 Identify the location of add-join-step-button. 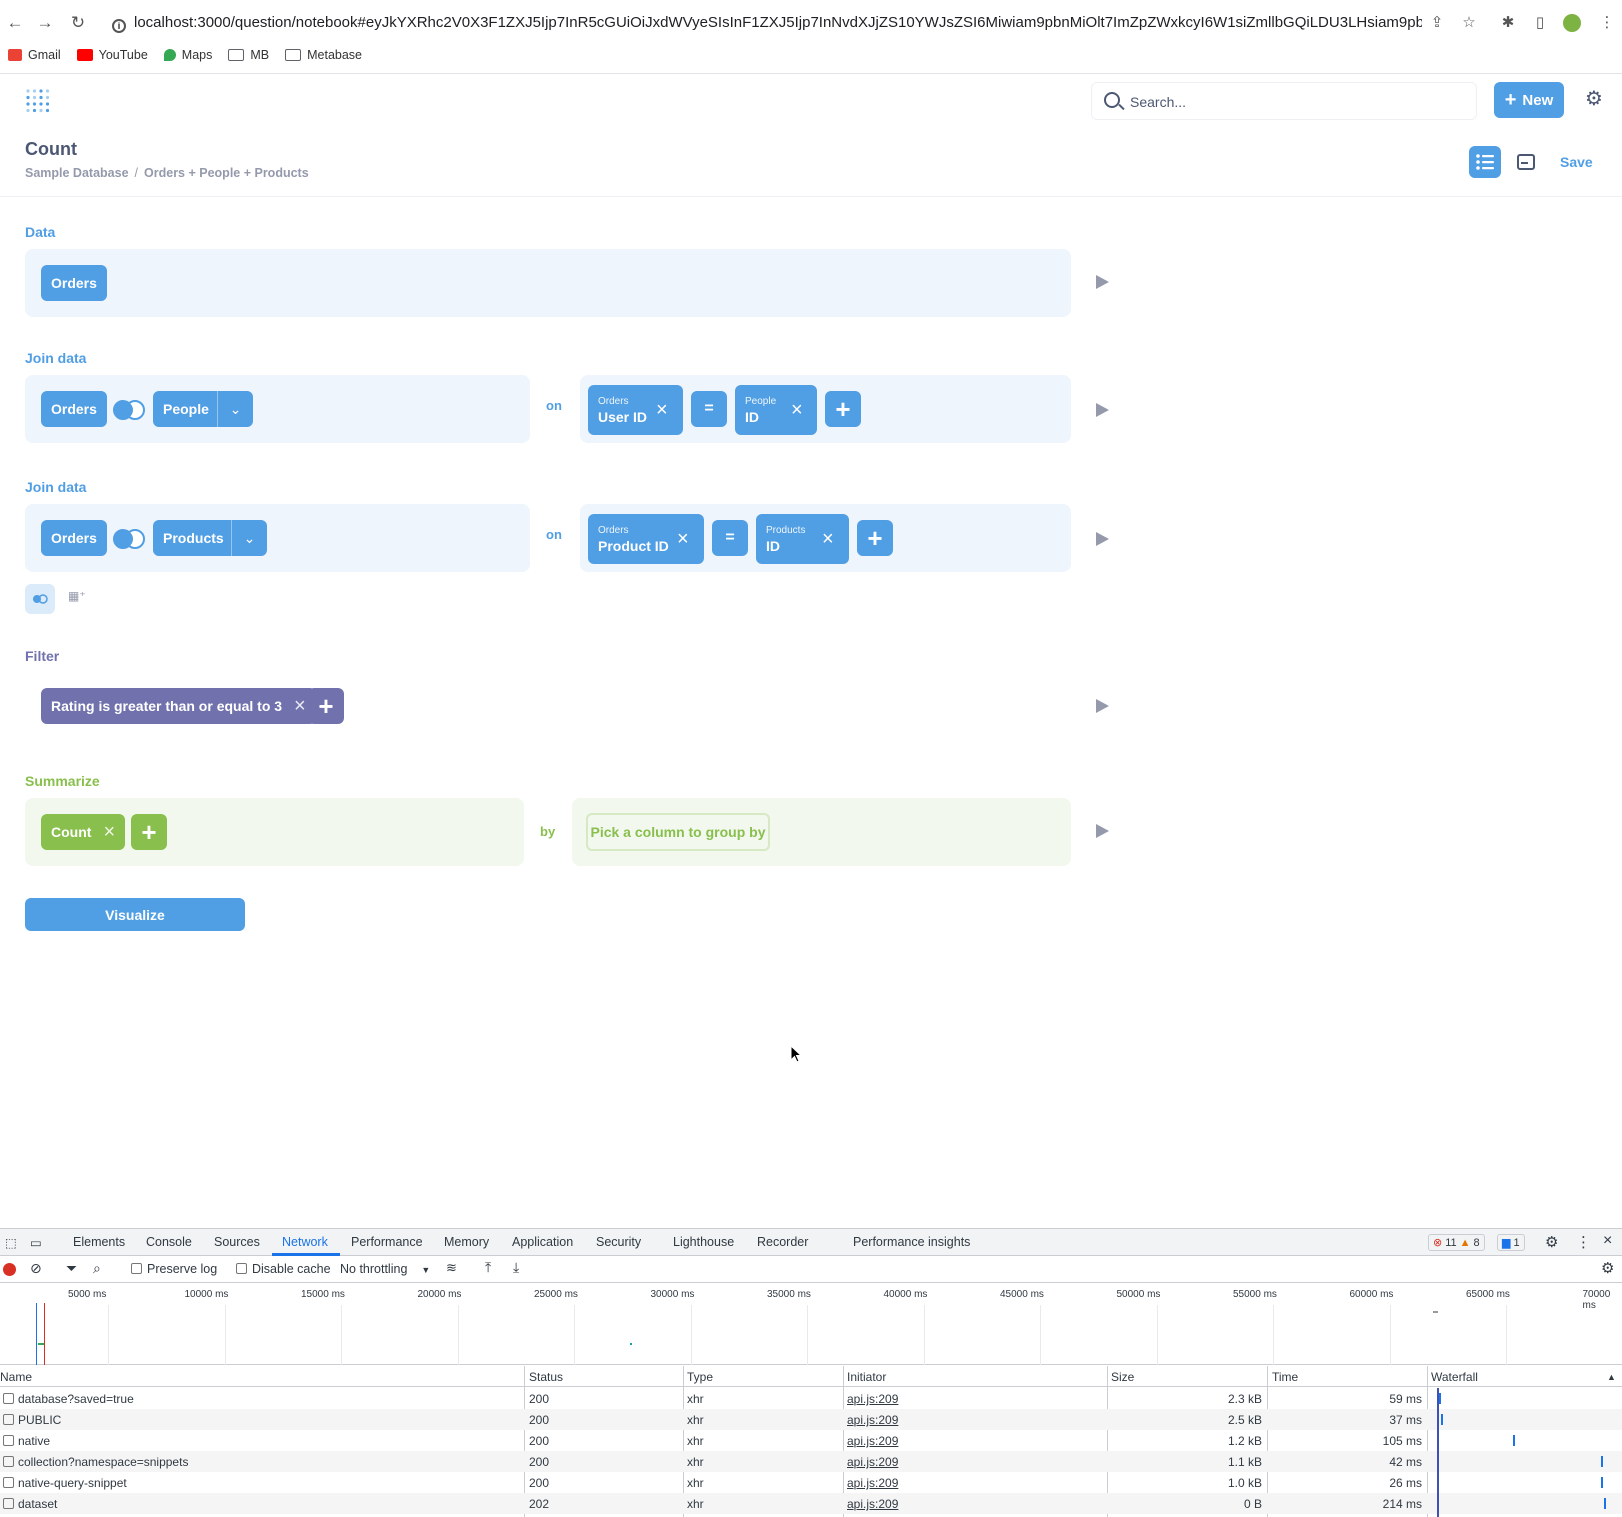
(40, 599).